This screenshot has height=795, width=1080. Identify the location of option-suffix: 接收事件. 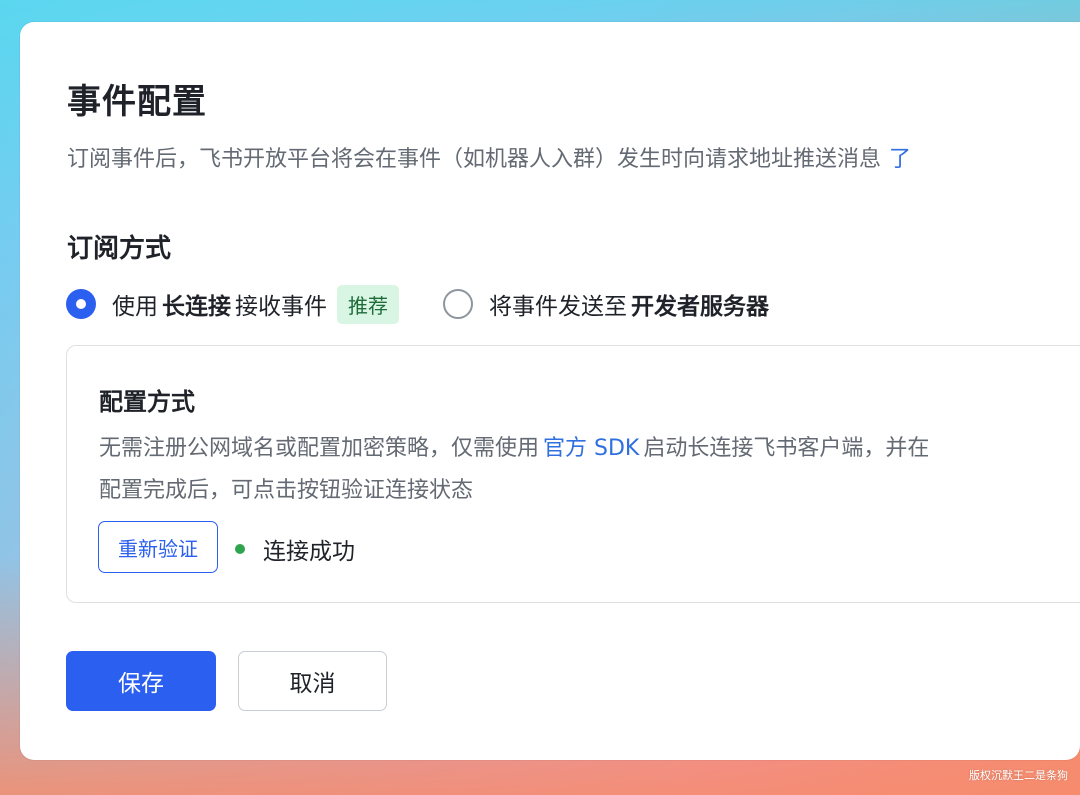
(281, 307).